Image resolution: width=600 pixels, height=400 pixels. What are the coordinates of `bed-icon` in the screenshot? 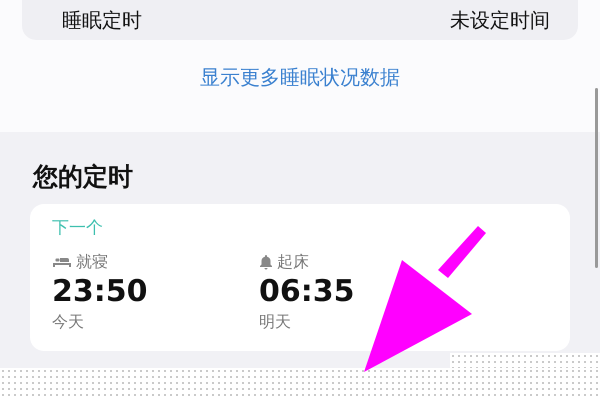 It's located at (62, 261).